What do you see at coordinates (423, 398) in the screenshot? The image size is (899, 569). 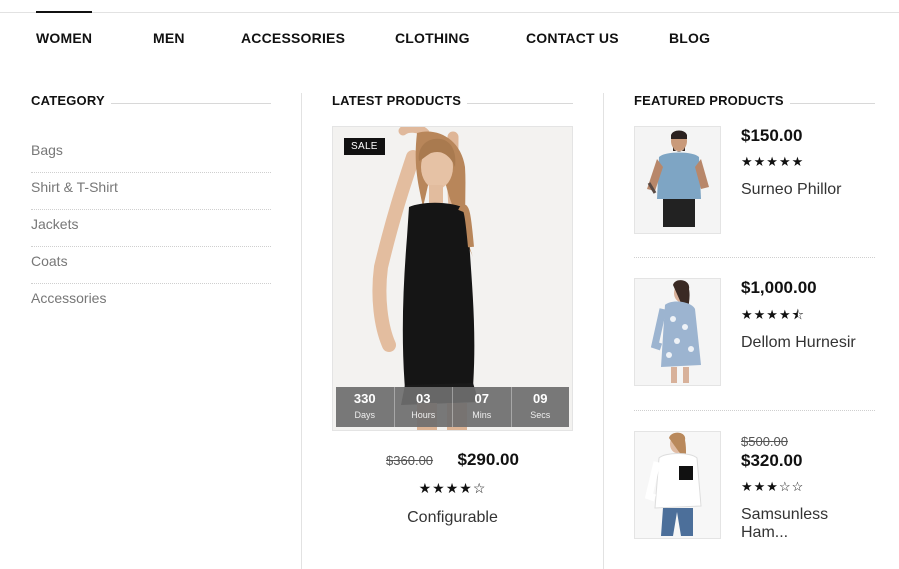 I see `countdown-hours-value: 03` at bounding box center [423, 398].